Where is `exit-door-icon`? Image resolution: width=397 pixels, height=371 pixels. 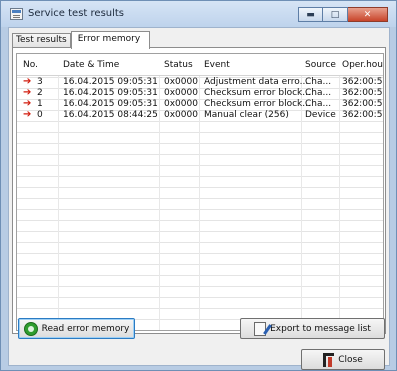
exit-door-icon is located at coordinates (329, 359).